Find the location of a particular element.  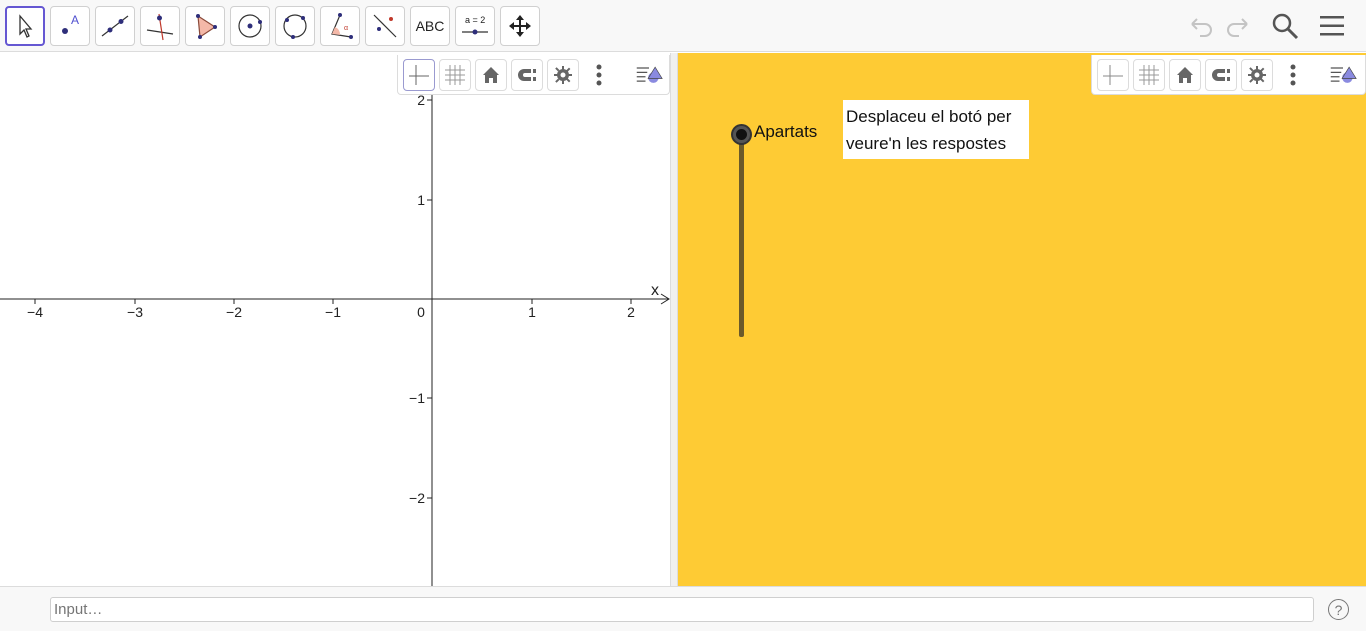

perpendicular-tool-button is located at coordinates (160, 26).